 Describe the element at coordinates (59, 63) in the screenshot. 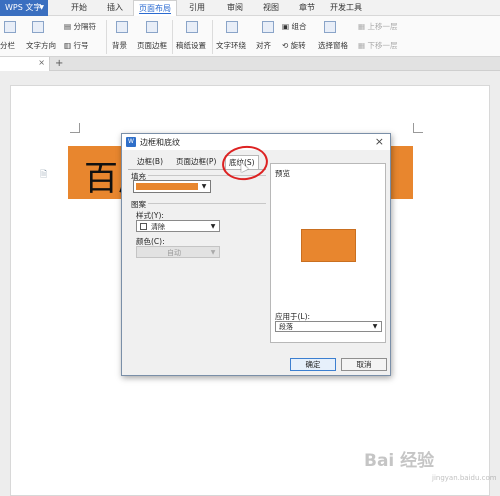

I see `new-tab-icon: +` at that location.